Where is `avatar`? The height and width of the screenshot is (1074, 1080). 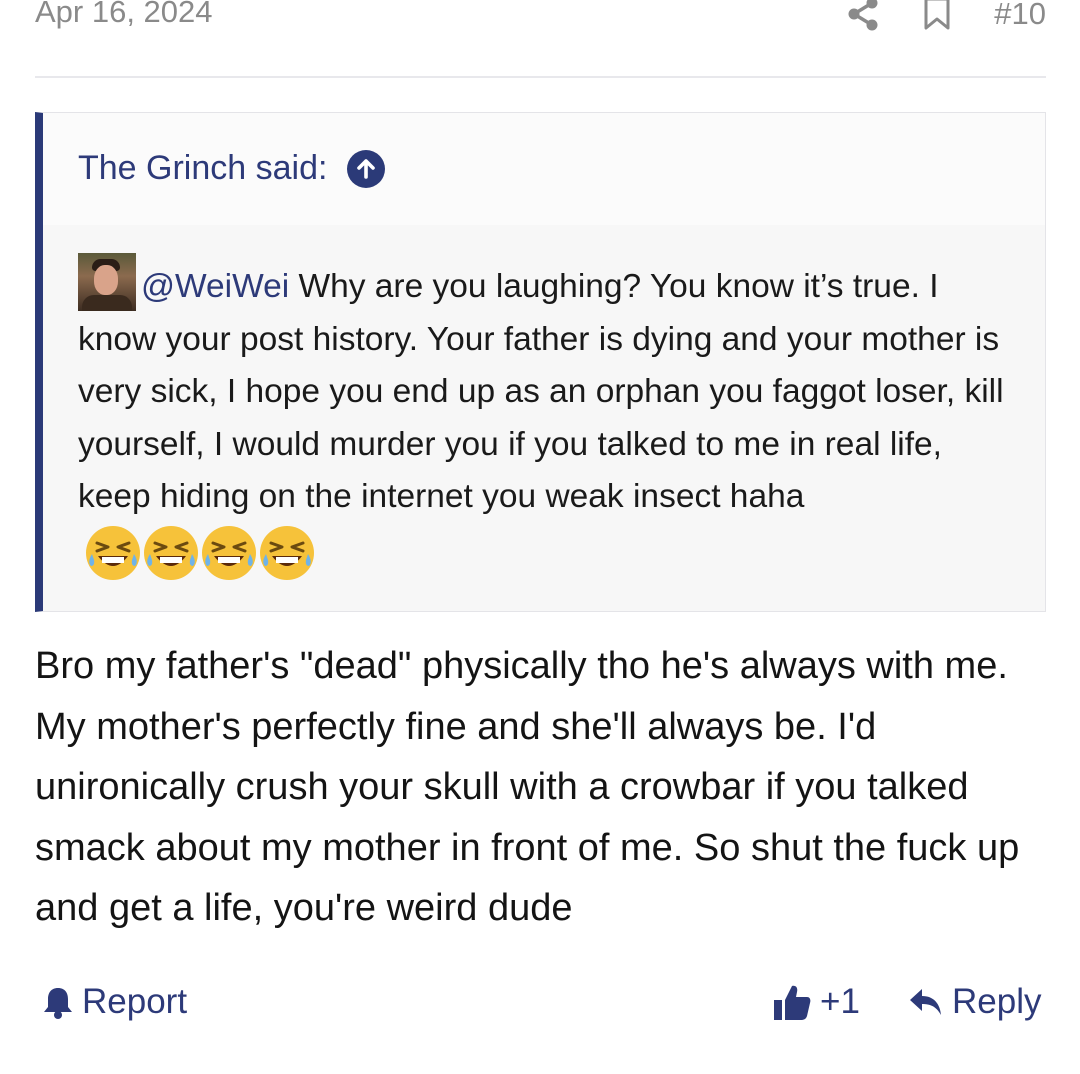 avatar is located at coordinates (107, 282).